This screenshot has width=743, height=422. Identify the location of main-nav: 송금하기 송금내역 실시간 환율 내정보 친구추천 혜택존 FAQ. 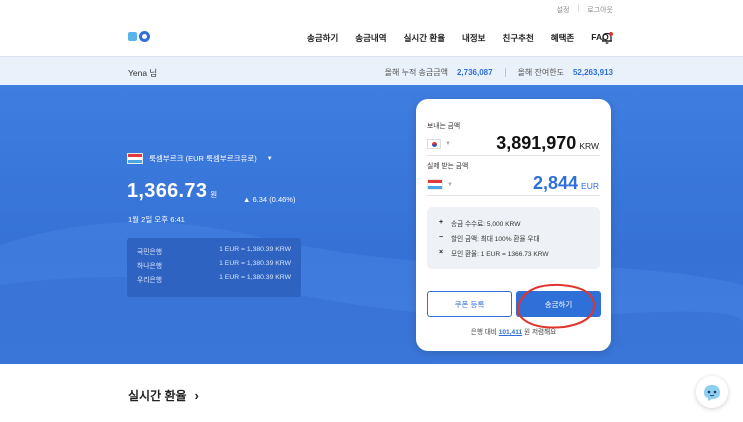
(458, 38).